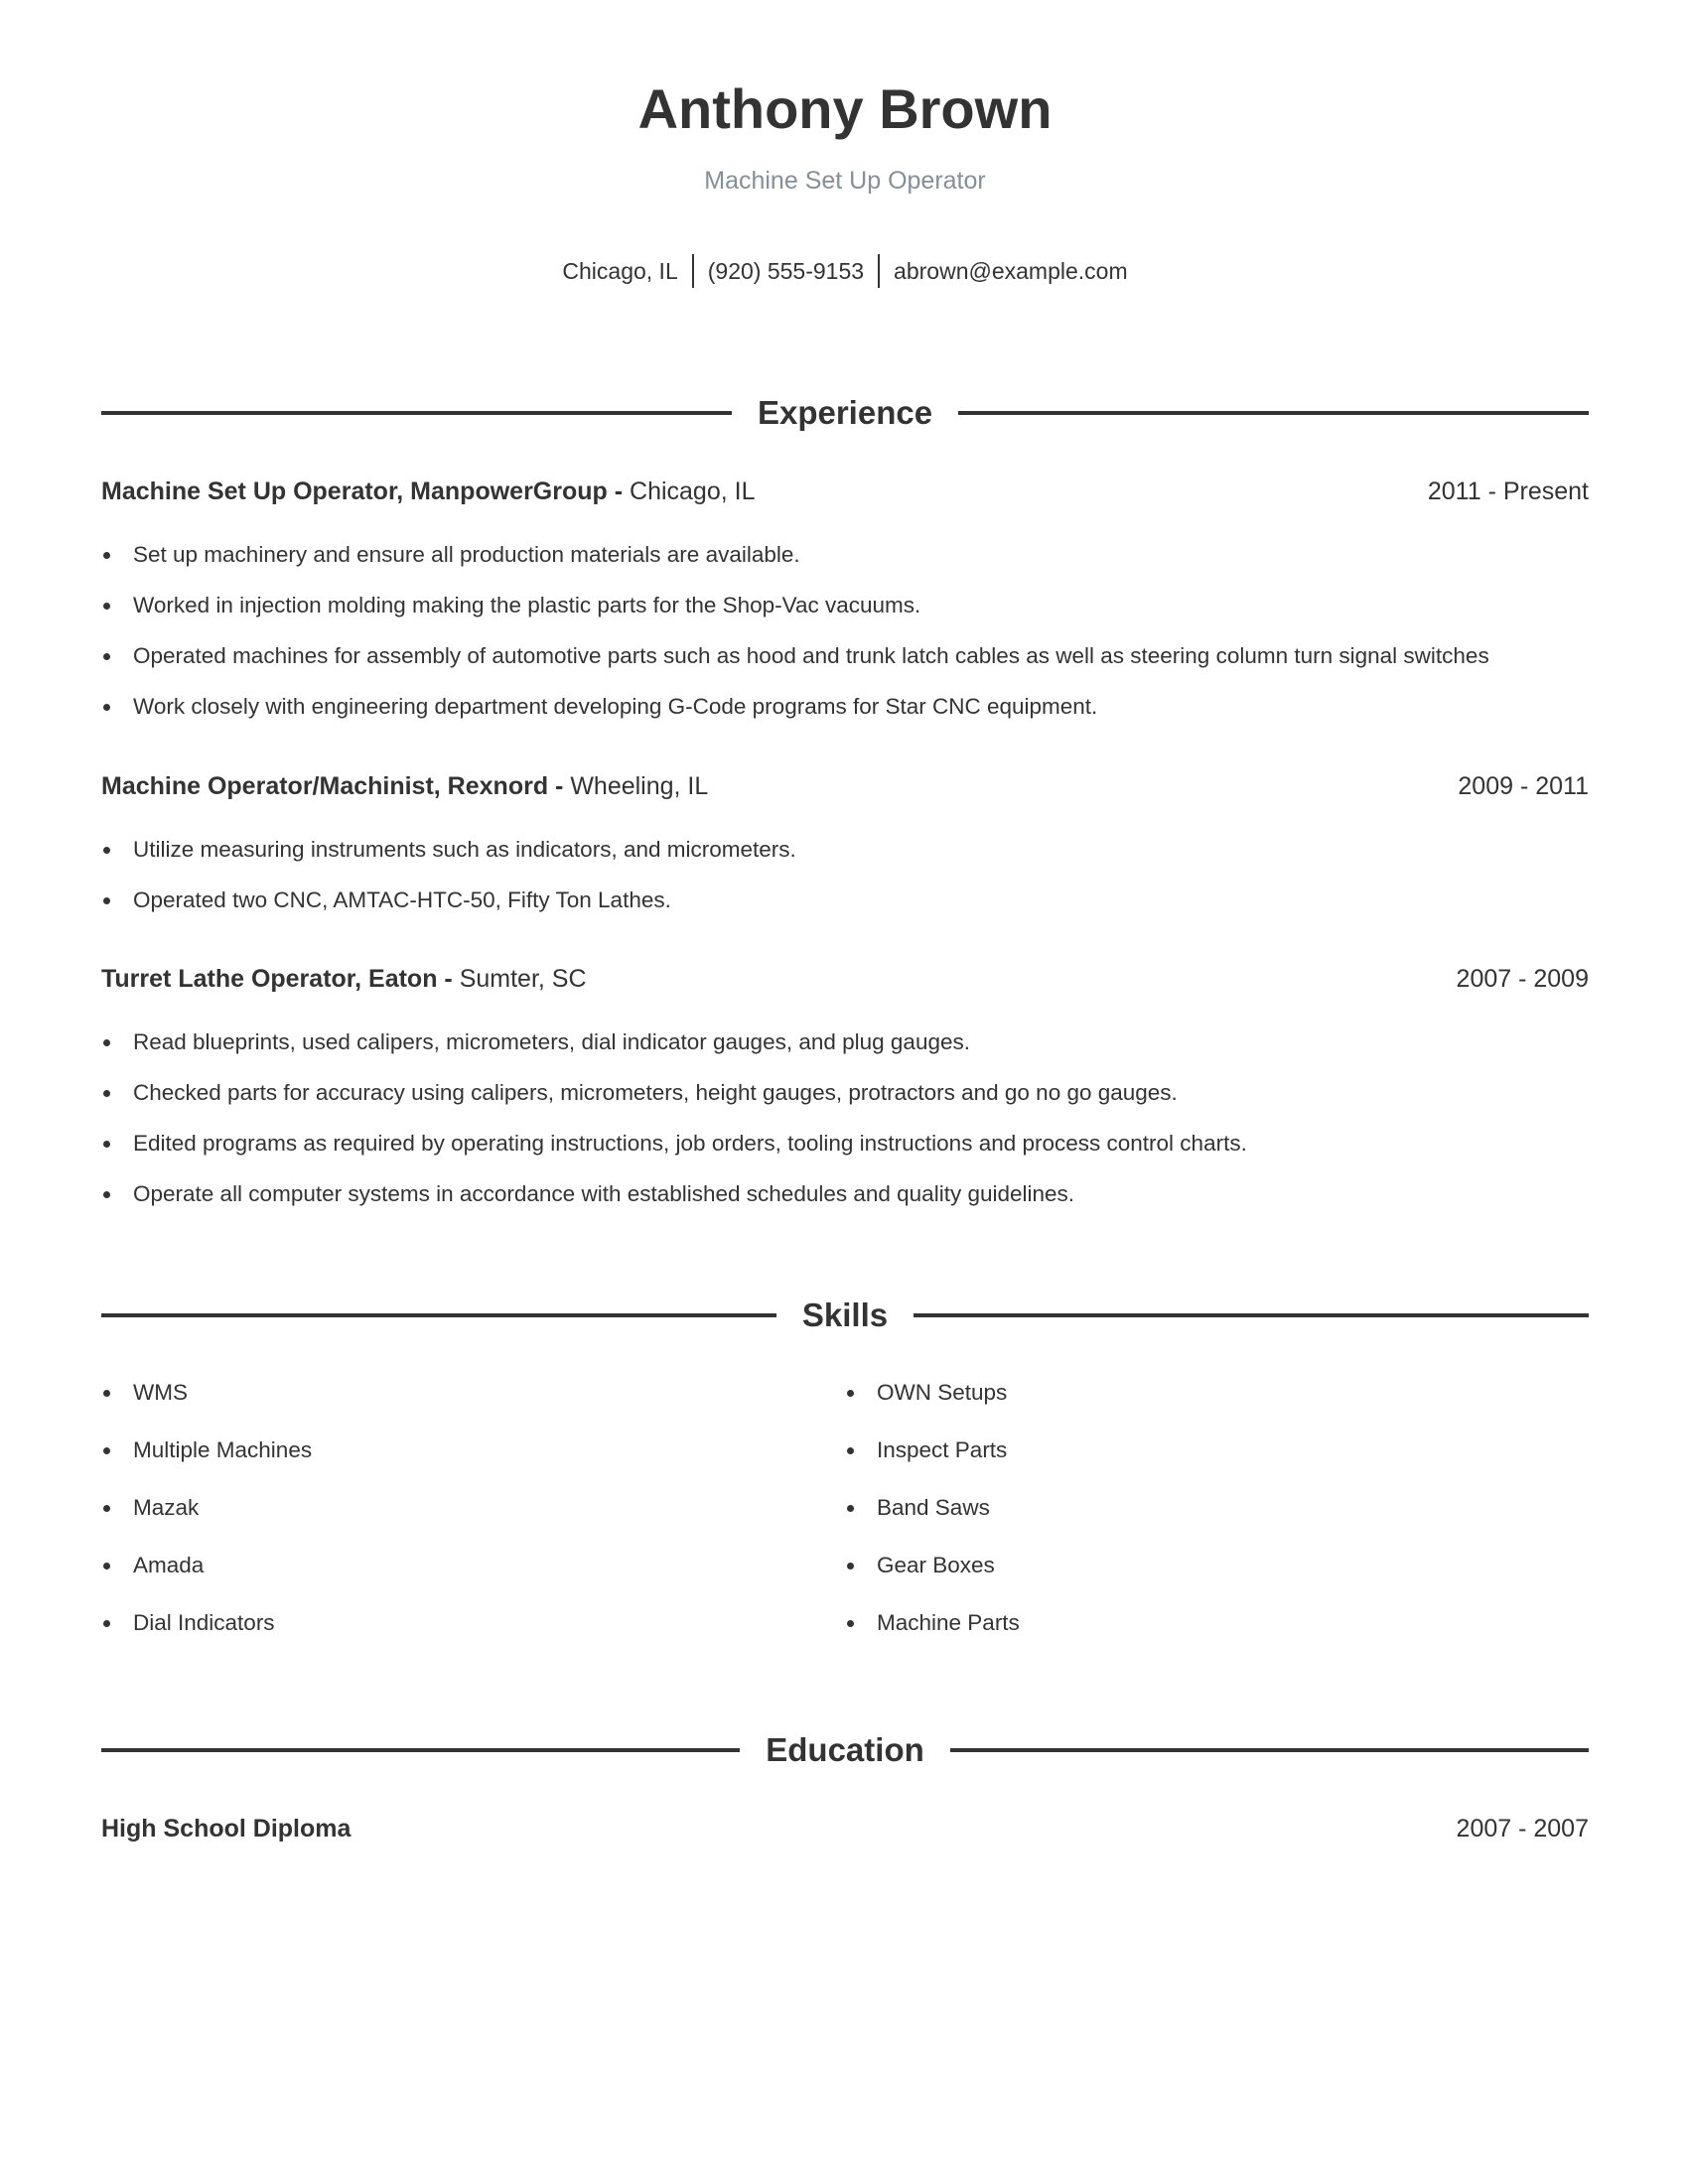 The width and height of the screenshot is (1688, 2184). I want to click on job-role: Machine Set Up Operator, ManpowerGroup -, so click(362, 491).